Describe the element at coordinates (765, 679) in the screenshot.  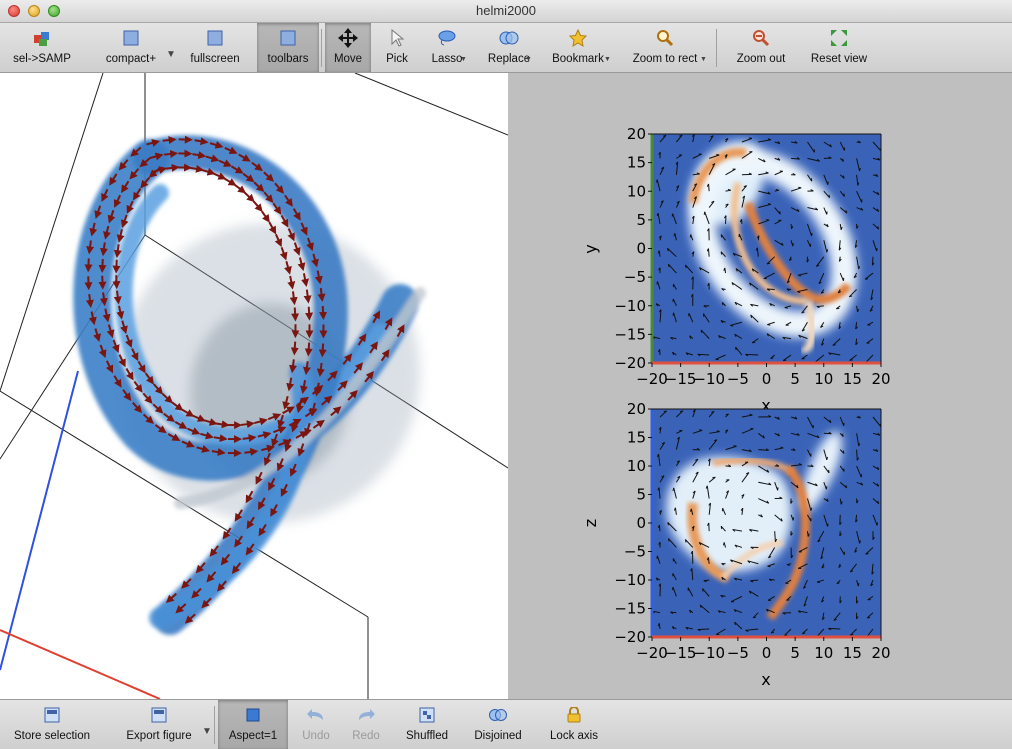
I see `xz-x-axis-label: x` at that location.